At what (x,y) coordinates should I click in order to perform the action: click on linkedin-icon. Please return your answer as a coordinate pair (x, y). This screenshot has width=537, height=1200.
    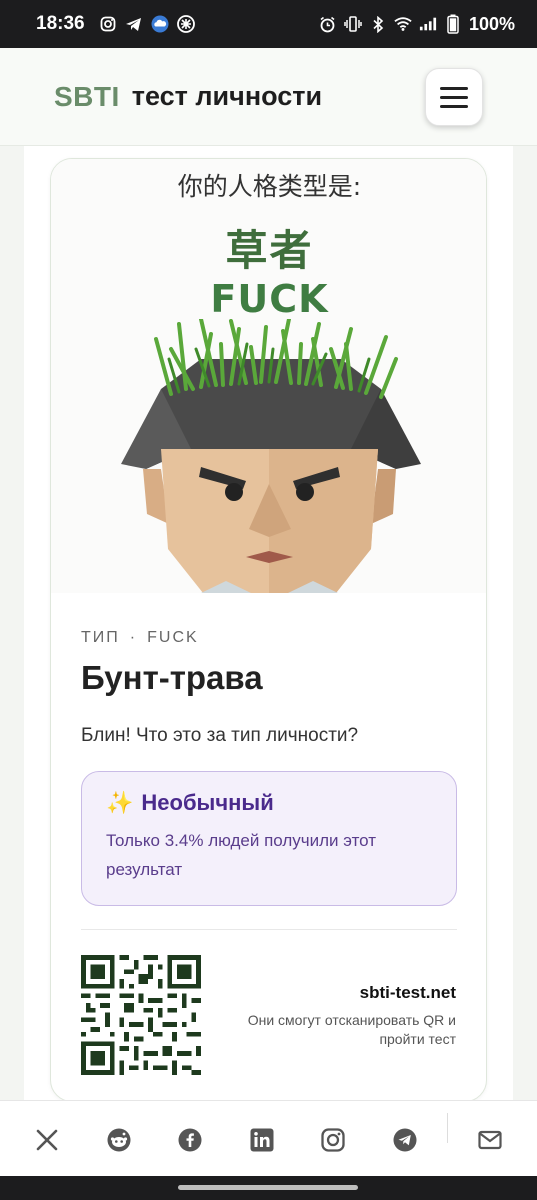
    Looking at the image, I should click on (262, 1140).